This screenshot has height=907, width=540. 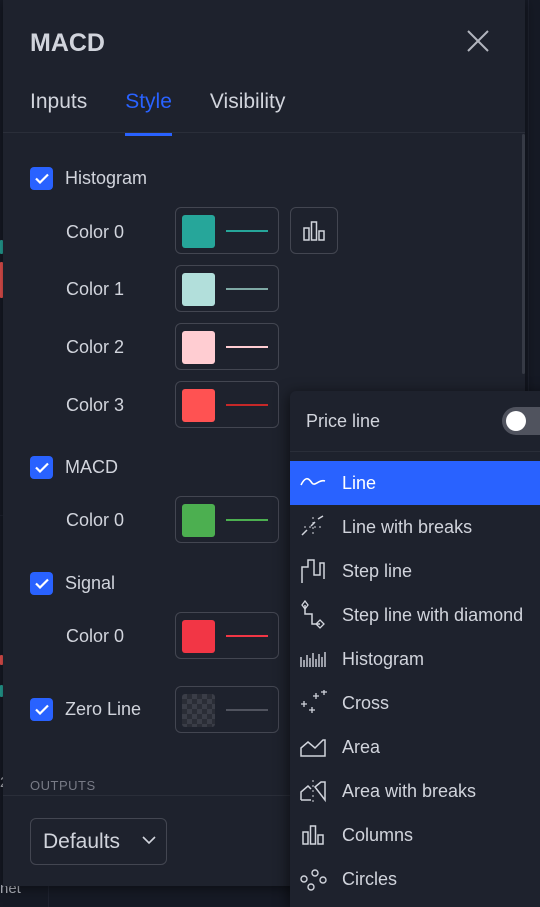 I want to click on signal-checkbox, so click(x=41, y=583).